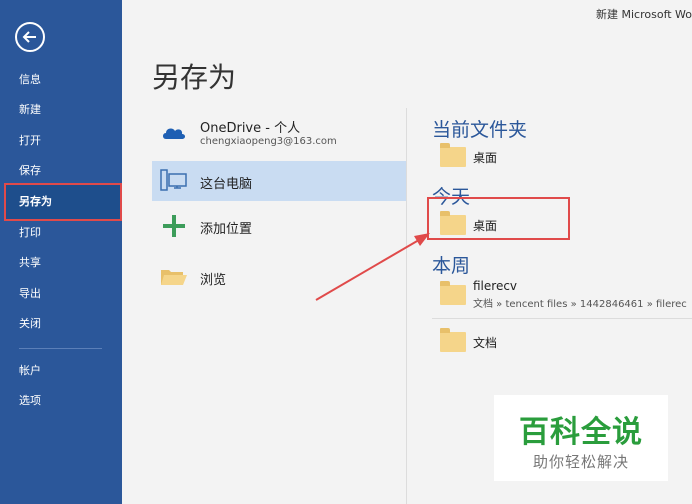 Image resolution: width=692 pixels, height=504 pixels. Describe the element at coordinates (581, 432) in the screenshot. I see `watermark-title: 百科全说` at that location.